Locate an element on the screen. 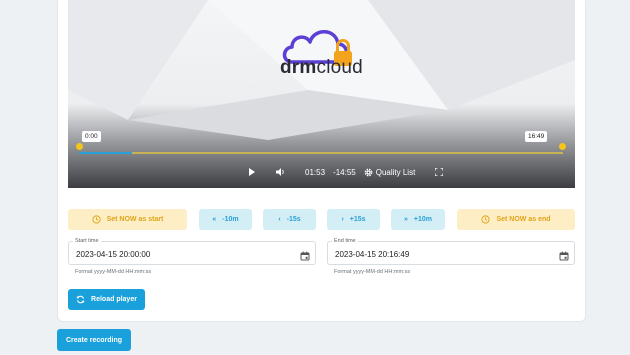  quality-label: Quality List is located at coordinates (395, 172).